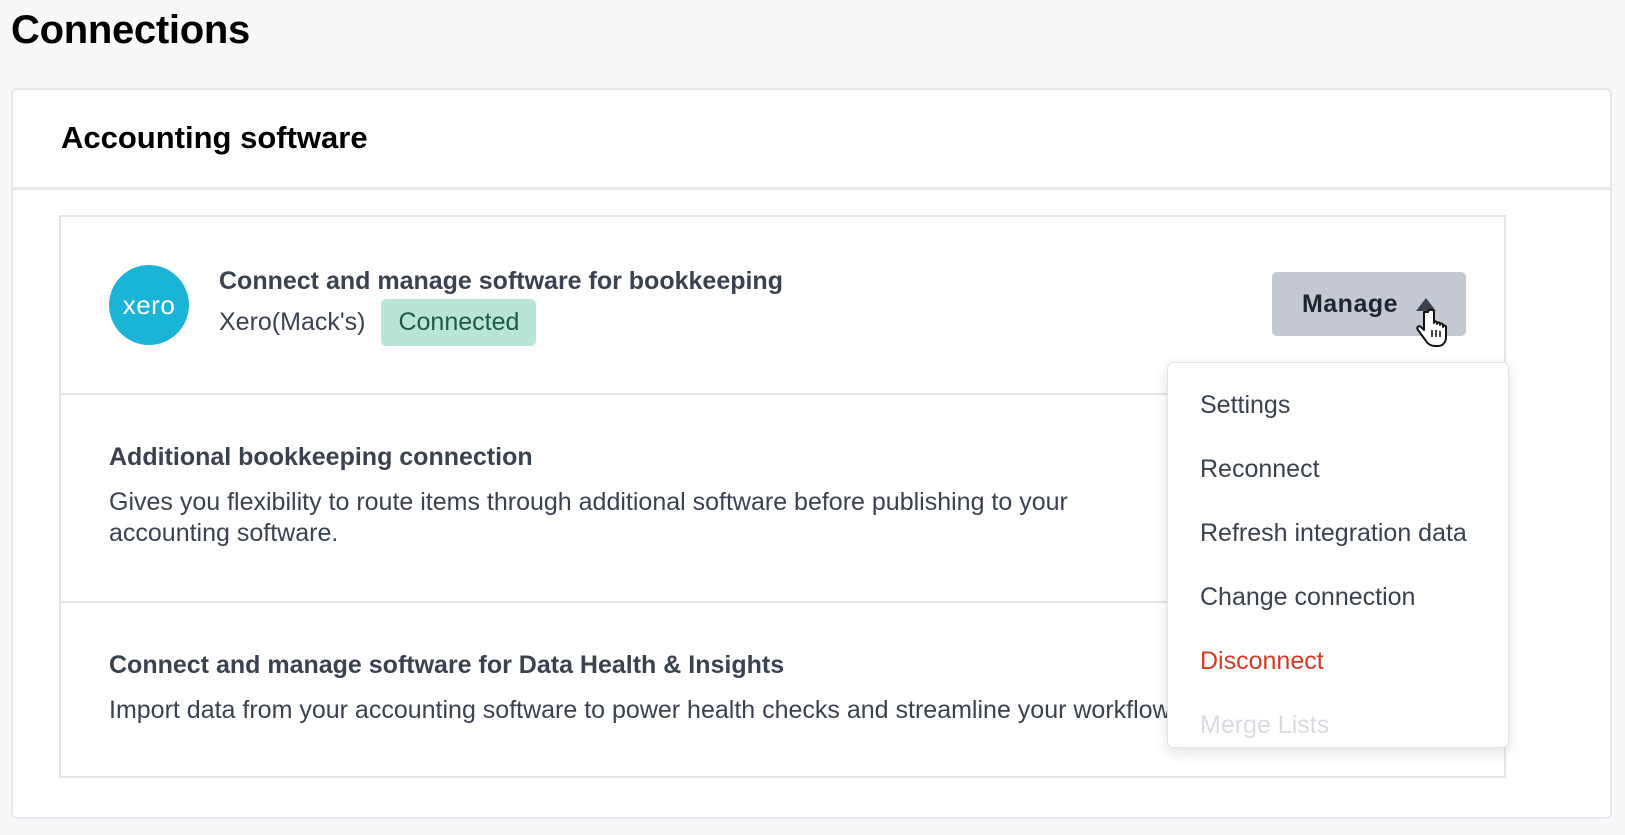 The image size is (1625, 835). What do you see at coordinates (321, 457) in the screenshot?
I see `additional-connection-title: Additional bookkeeping connection` at bounding box center [321, 457].